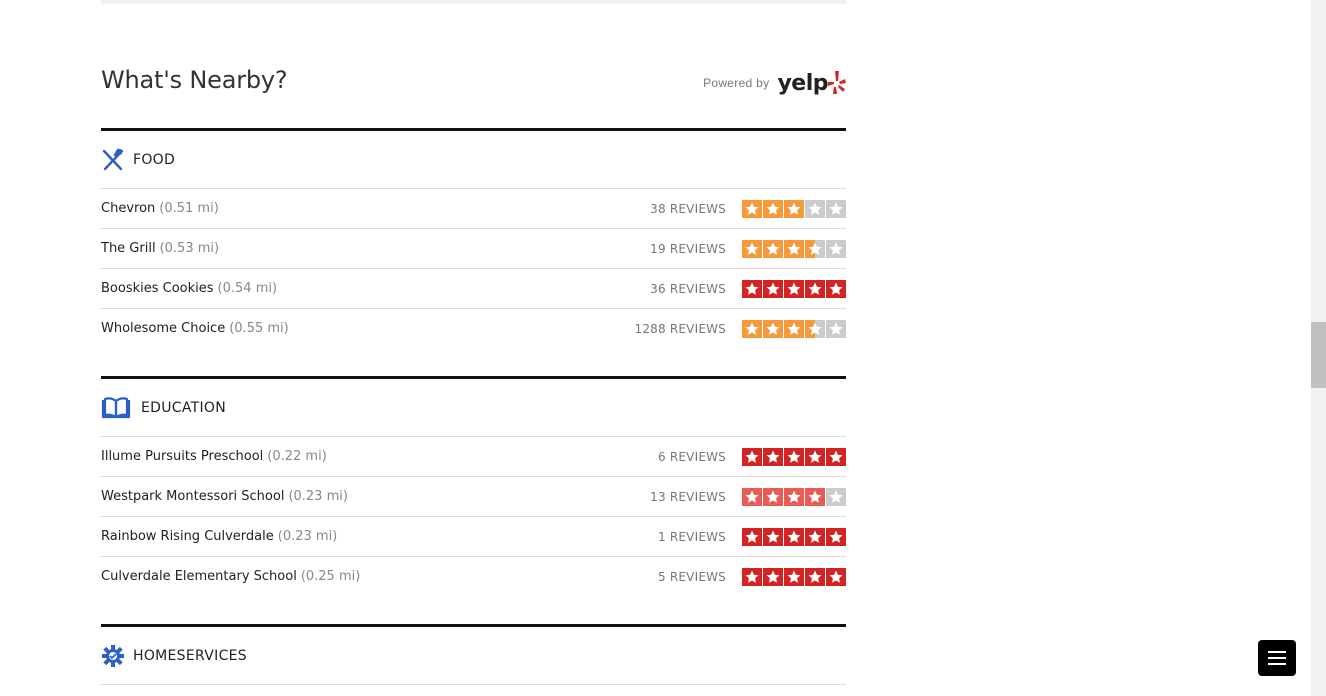 This screenshot has height=696, width=1326. I want to click on gear-icon, so click(116, 656).